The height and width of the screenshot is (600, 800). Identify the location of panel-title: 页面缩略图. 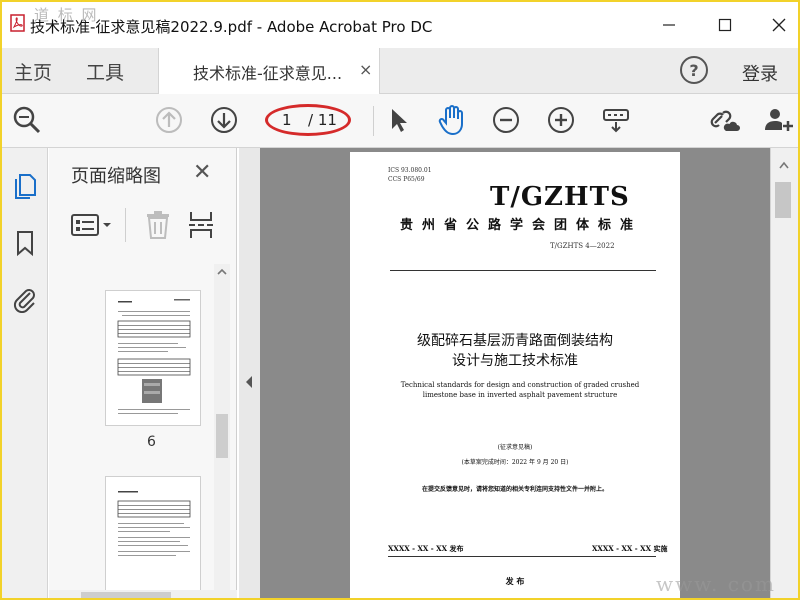
(116, 176).